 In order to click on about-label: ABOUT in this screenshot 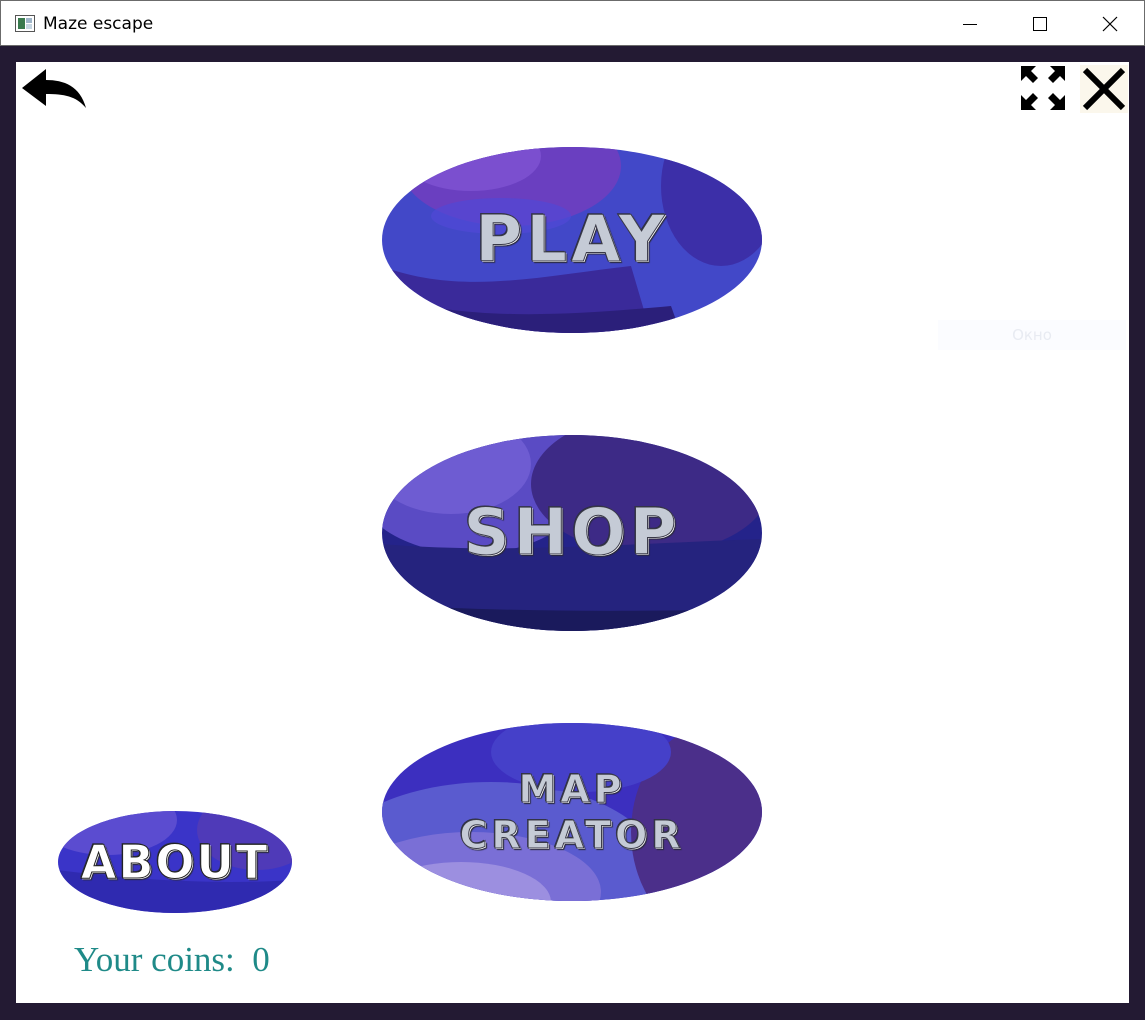, I will do `click(175, 862)`.